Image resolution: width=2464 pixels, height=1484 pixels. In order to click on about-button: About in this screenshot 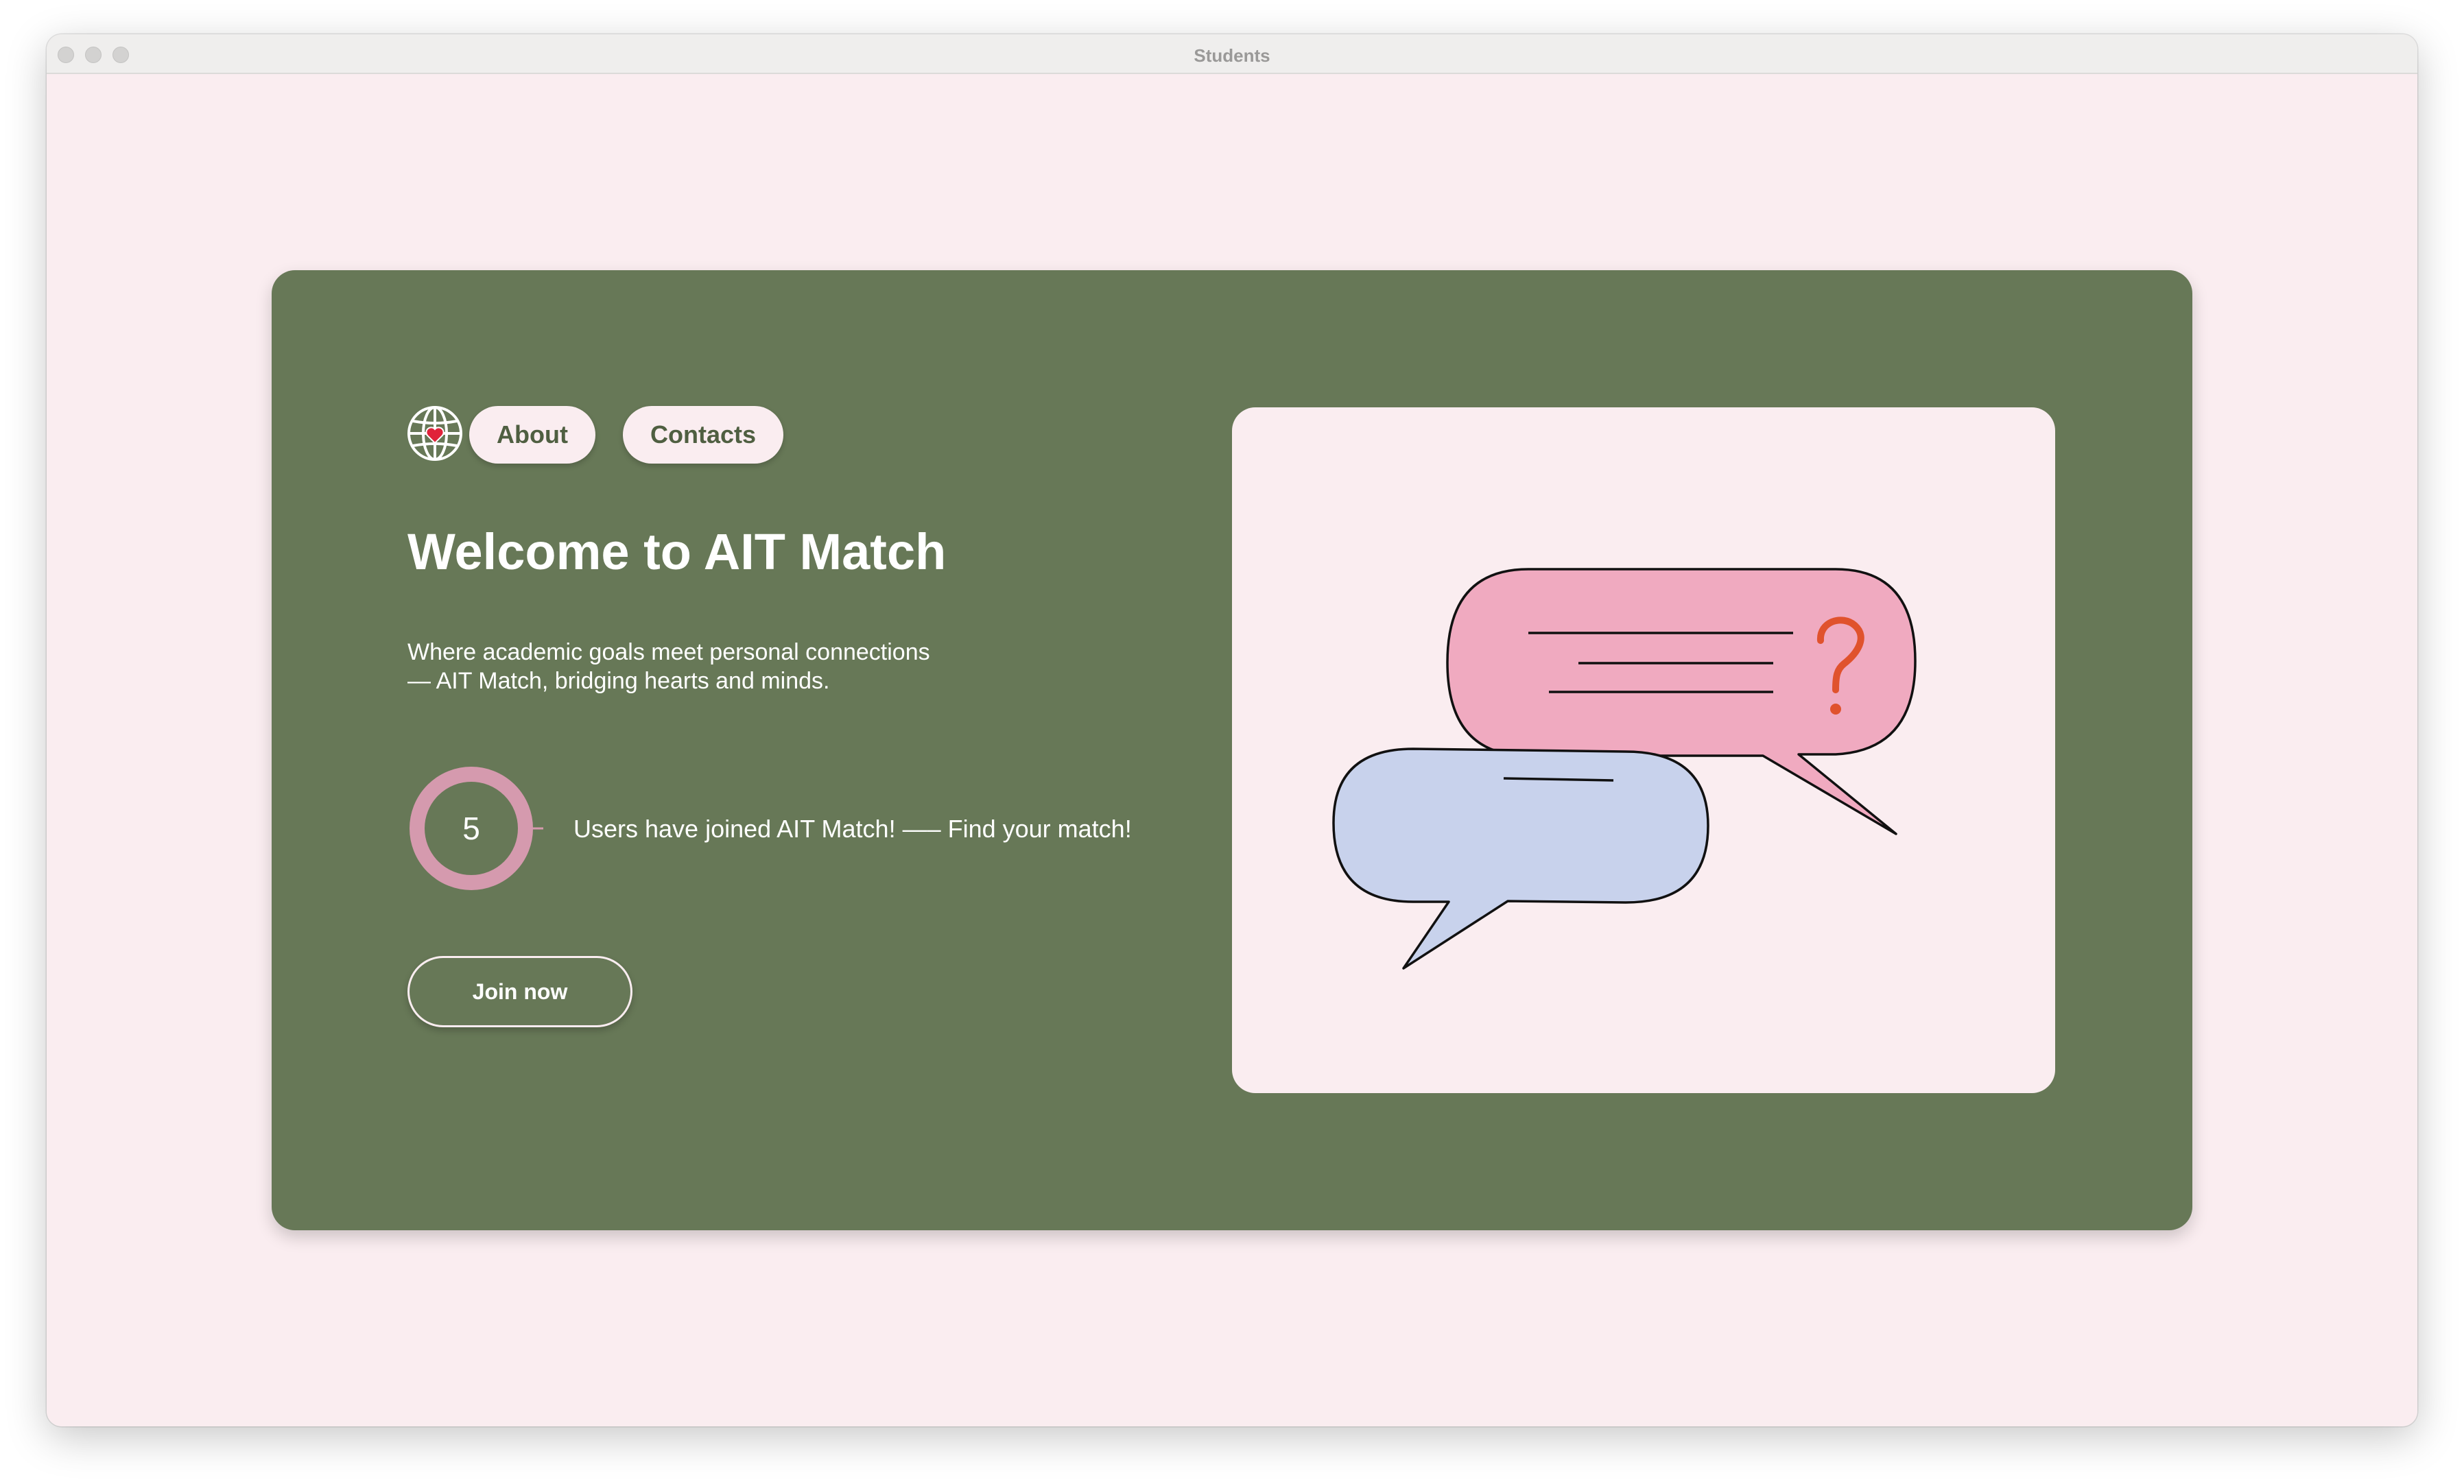, I will do `click(532, 435)`.